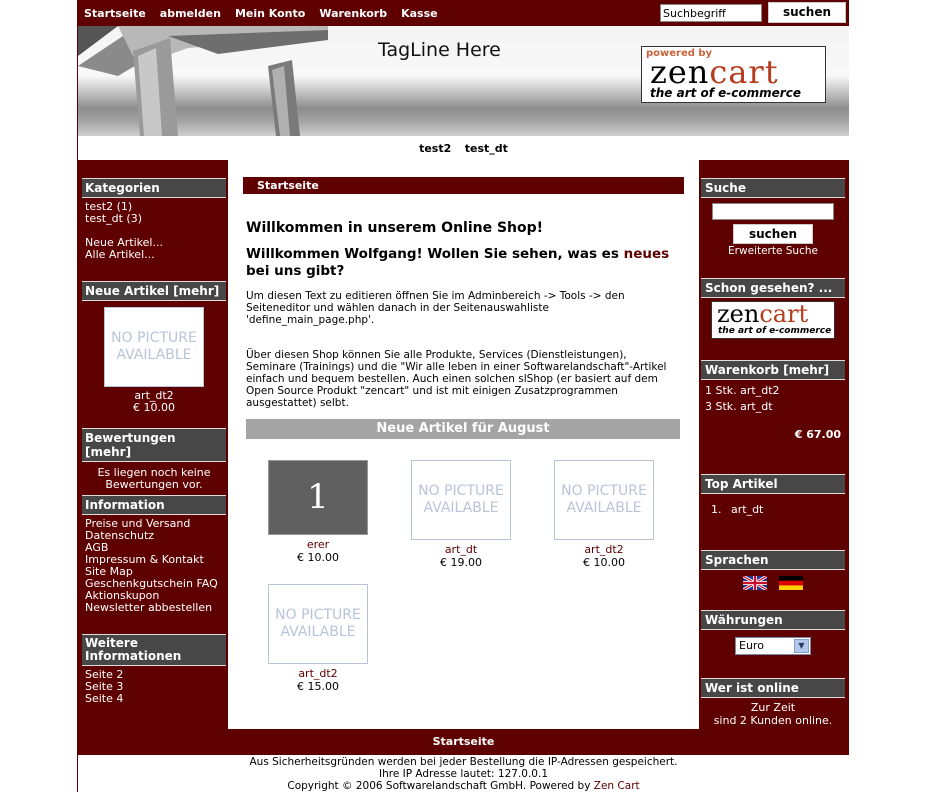  What do you see at coordinates (773, 620) in the screenshot?
I see `waehrungen-title: Währungen` at bounding box center [773, 620].